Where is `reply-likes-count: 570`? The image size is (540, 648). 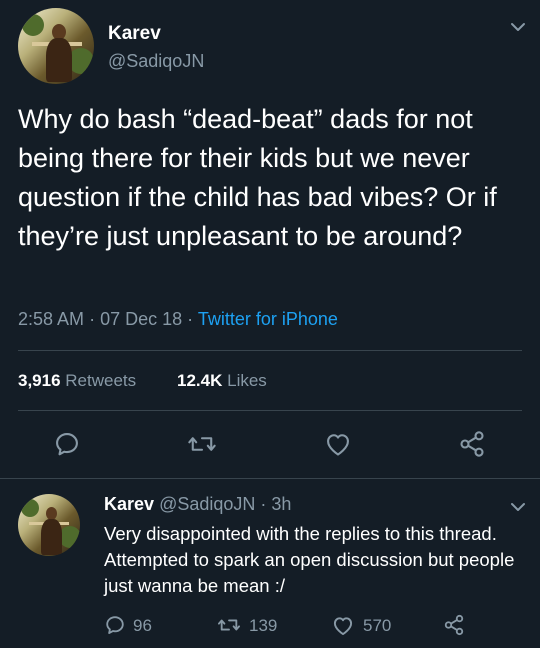
reply-likes-count: 570 is located at coordinates (377, 625).